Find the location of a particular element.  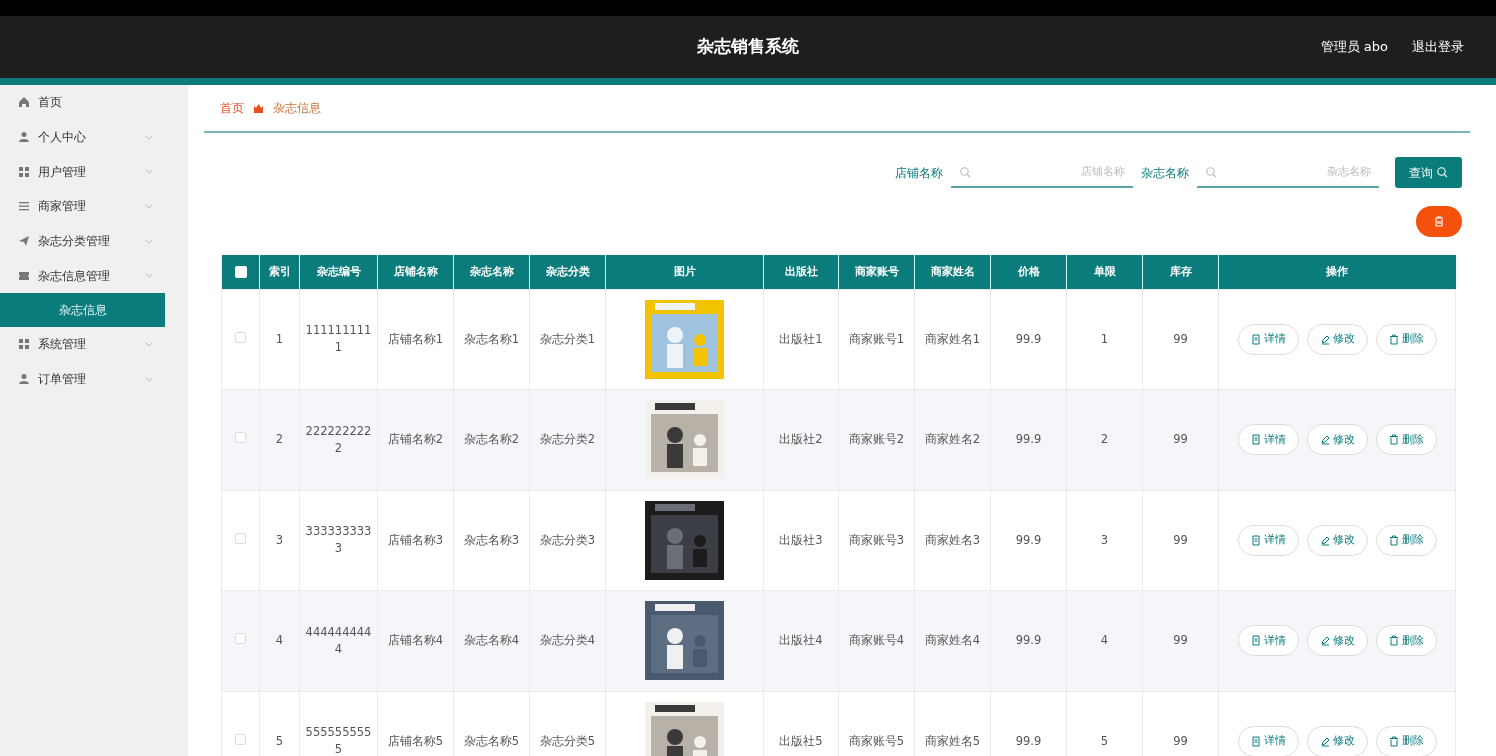

document-icon is located at coordinates (1255, 741).